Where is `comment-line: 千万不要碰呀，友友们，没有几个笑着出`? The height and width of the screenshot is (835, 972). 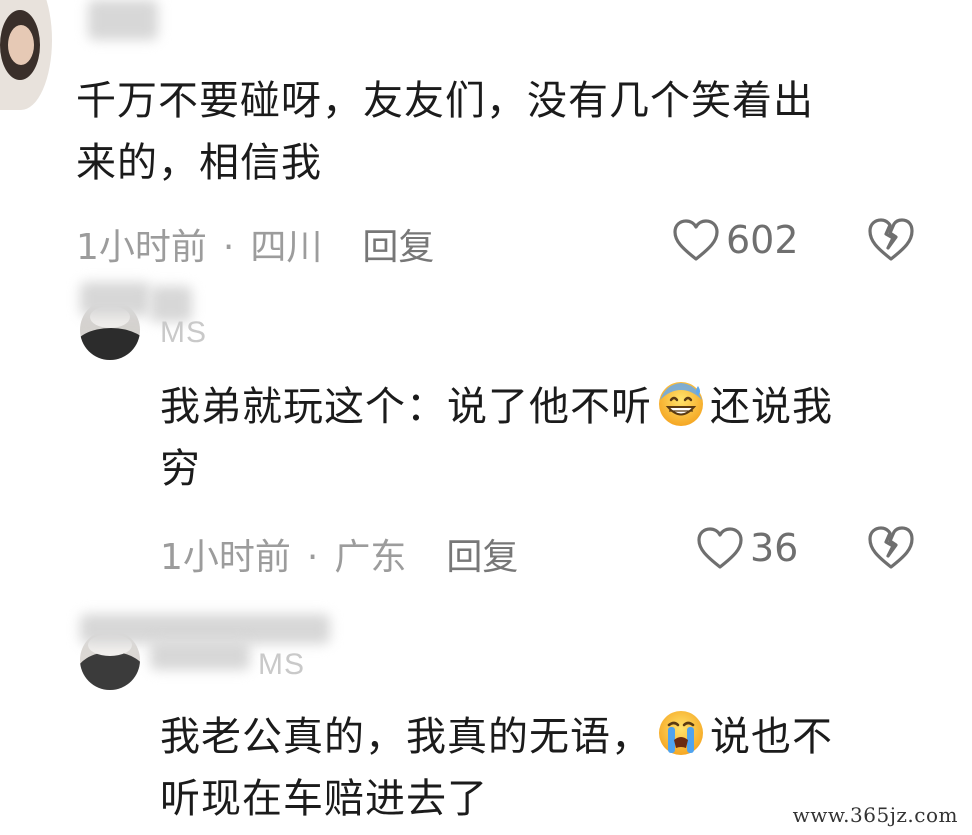
comment-line: 千万不要碰呀，友友们，没有几个笑着出 is located at coordinates (445, 101).